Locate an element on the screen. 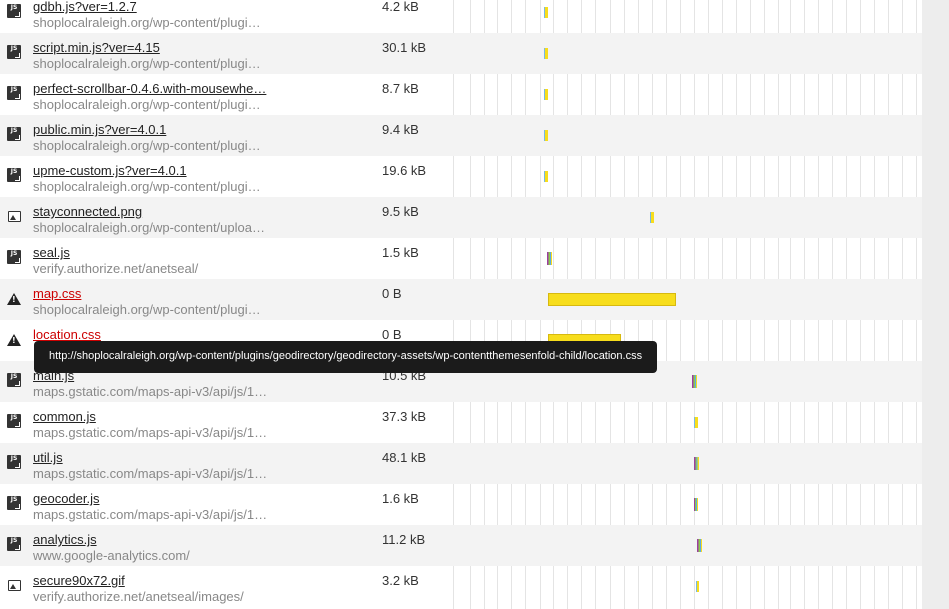 Image resolution: width=949 pixels, height=609 pixels. resource-name-link: util.js is located at coordinates (48, 457).